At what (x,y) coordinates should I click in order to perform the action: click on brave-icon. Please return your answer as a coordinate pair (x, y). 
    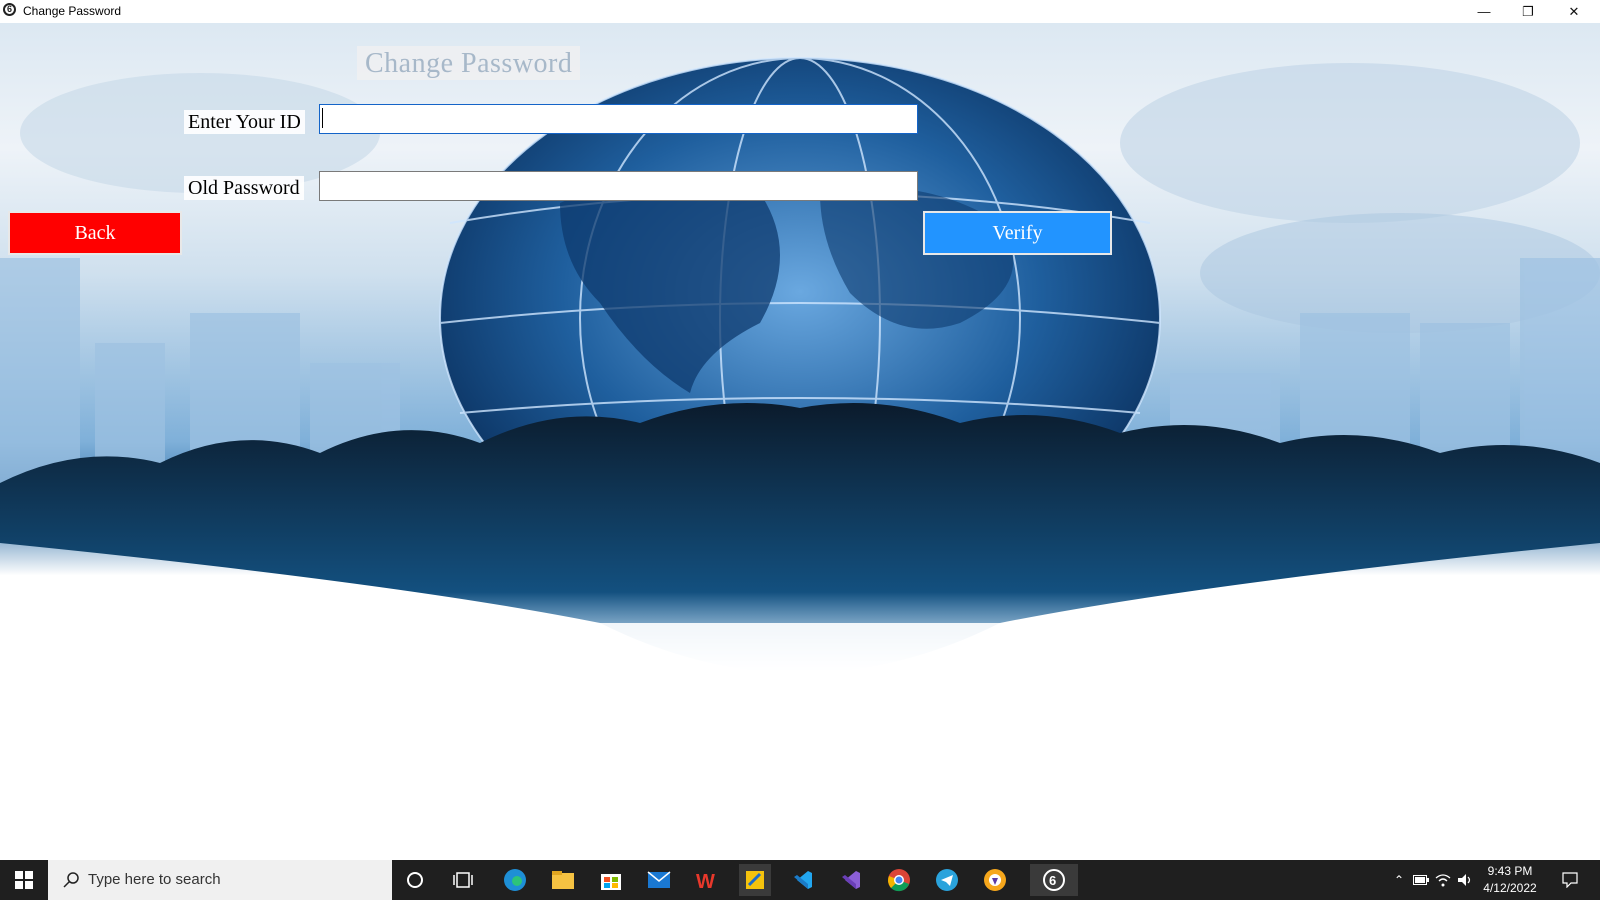
    Looking at the image, I should click on (995, 880).